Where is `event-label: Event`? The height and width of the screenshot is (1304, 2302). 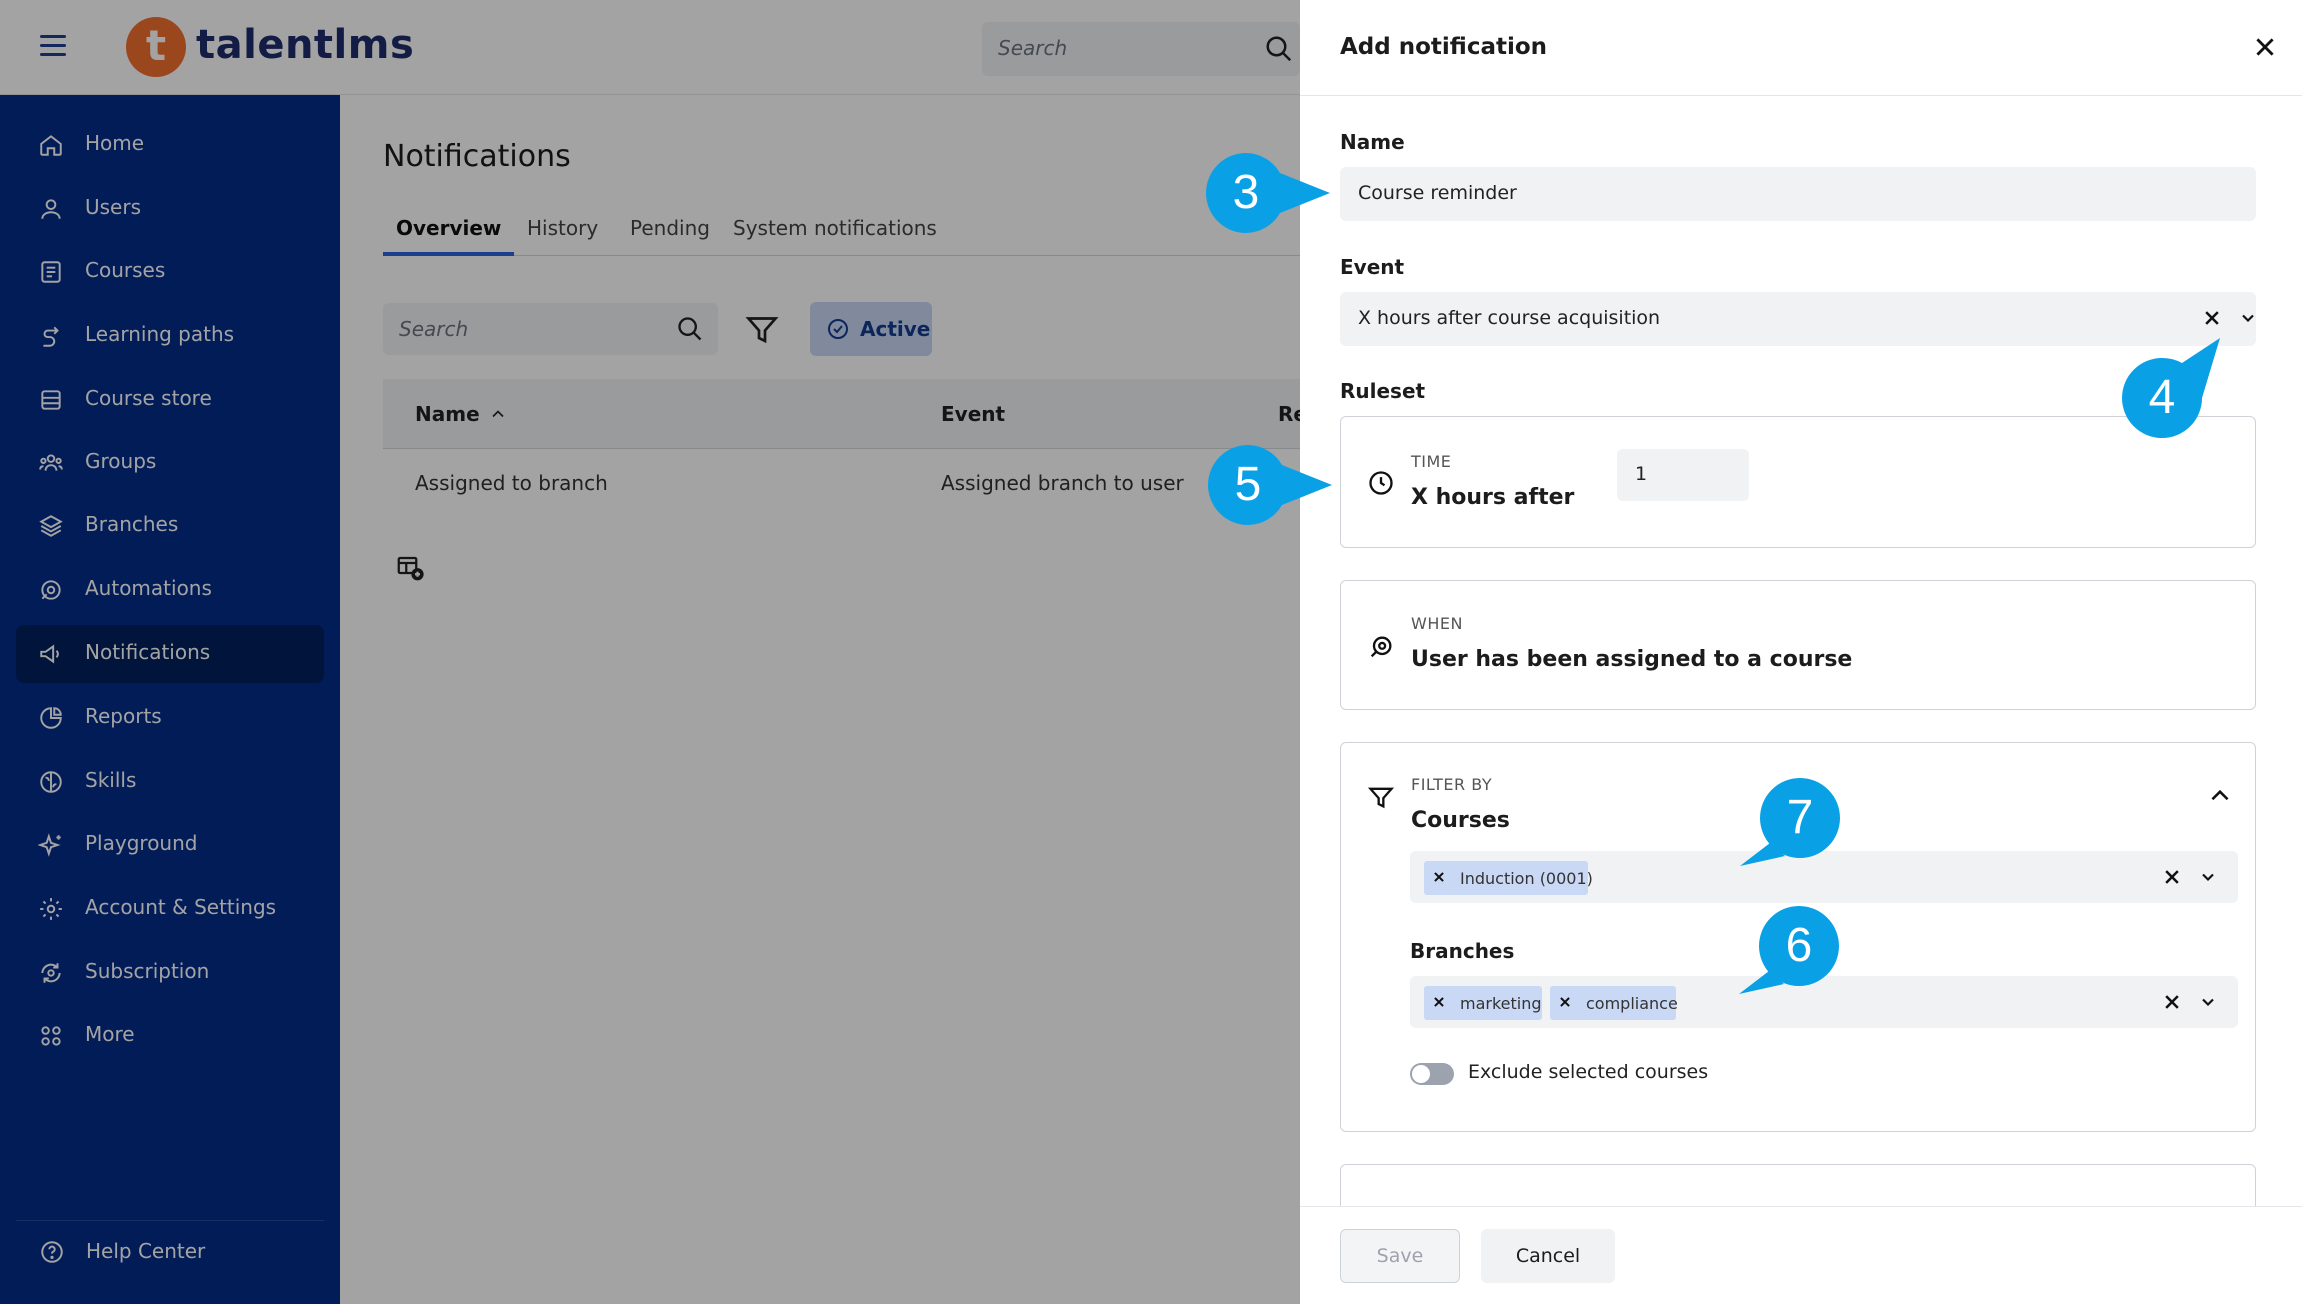
event-label: Event is located at coordinates (1372, 267).